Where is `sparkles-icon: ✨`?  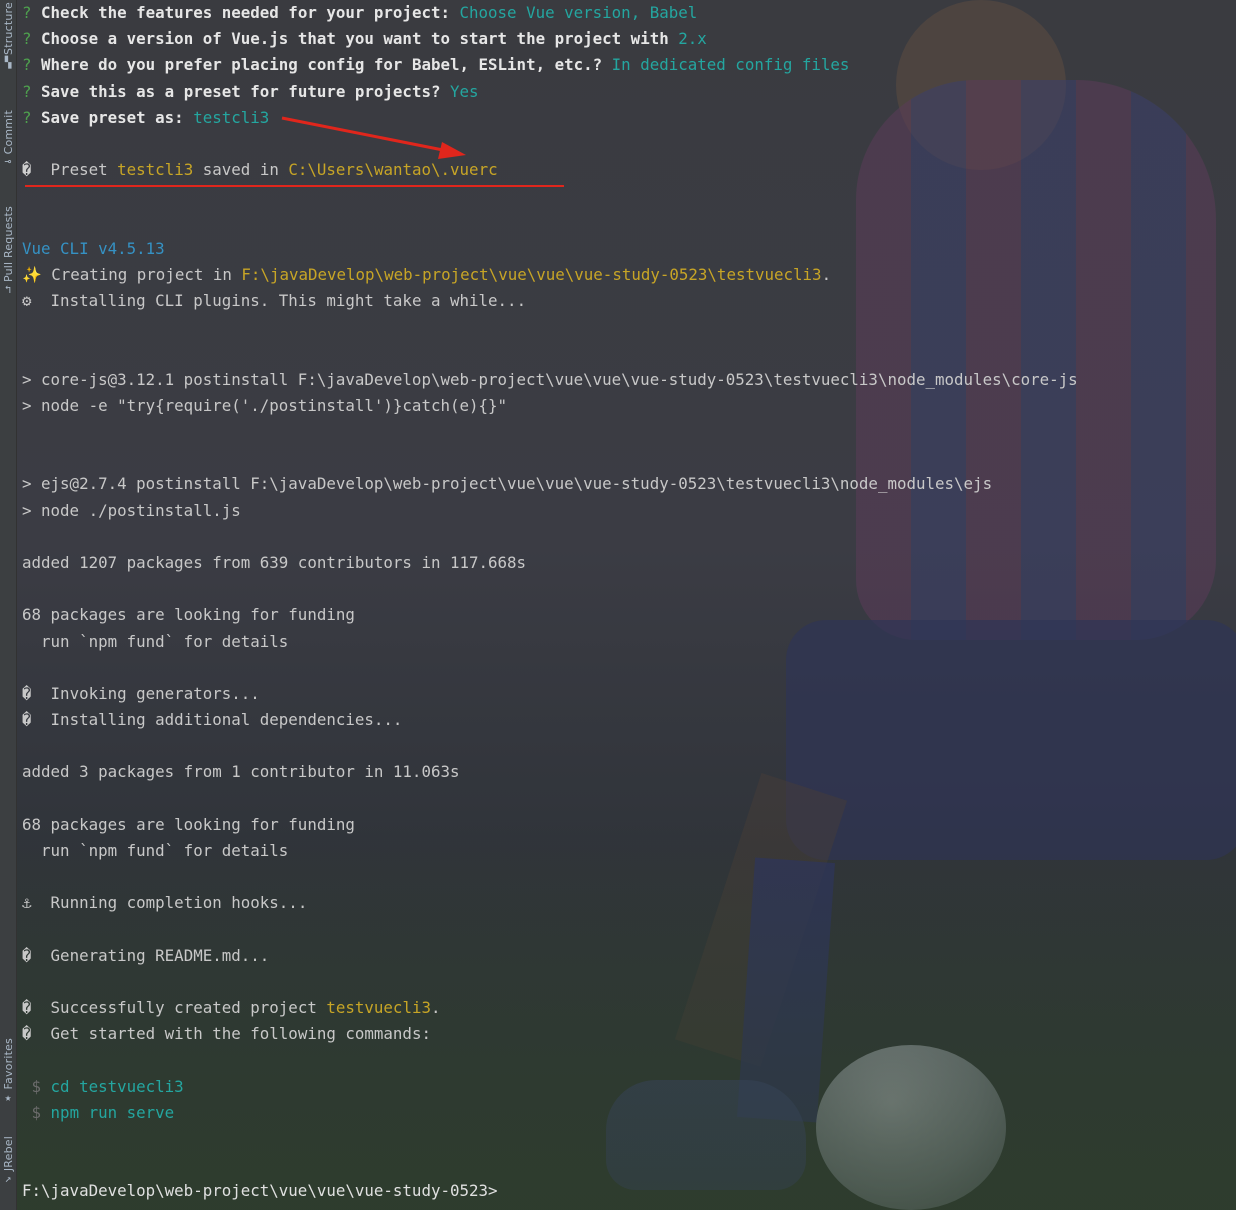 sparkles-icon: ✨ is located at coordinates (32, 274).